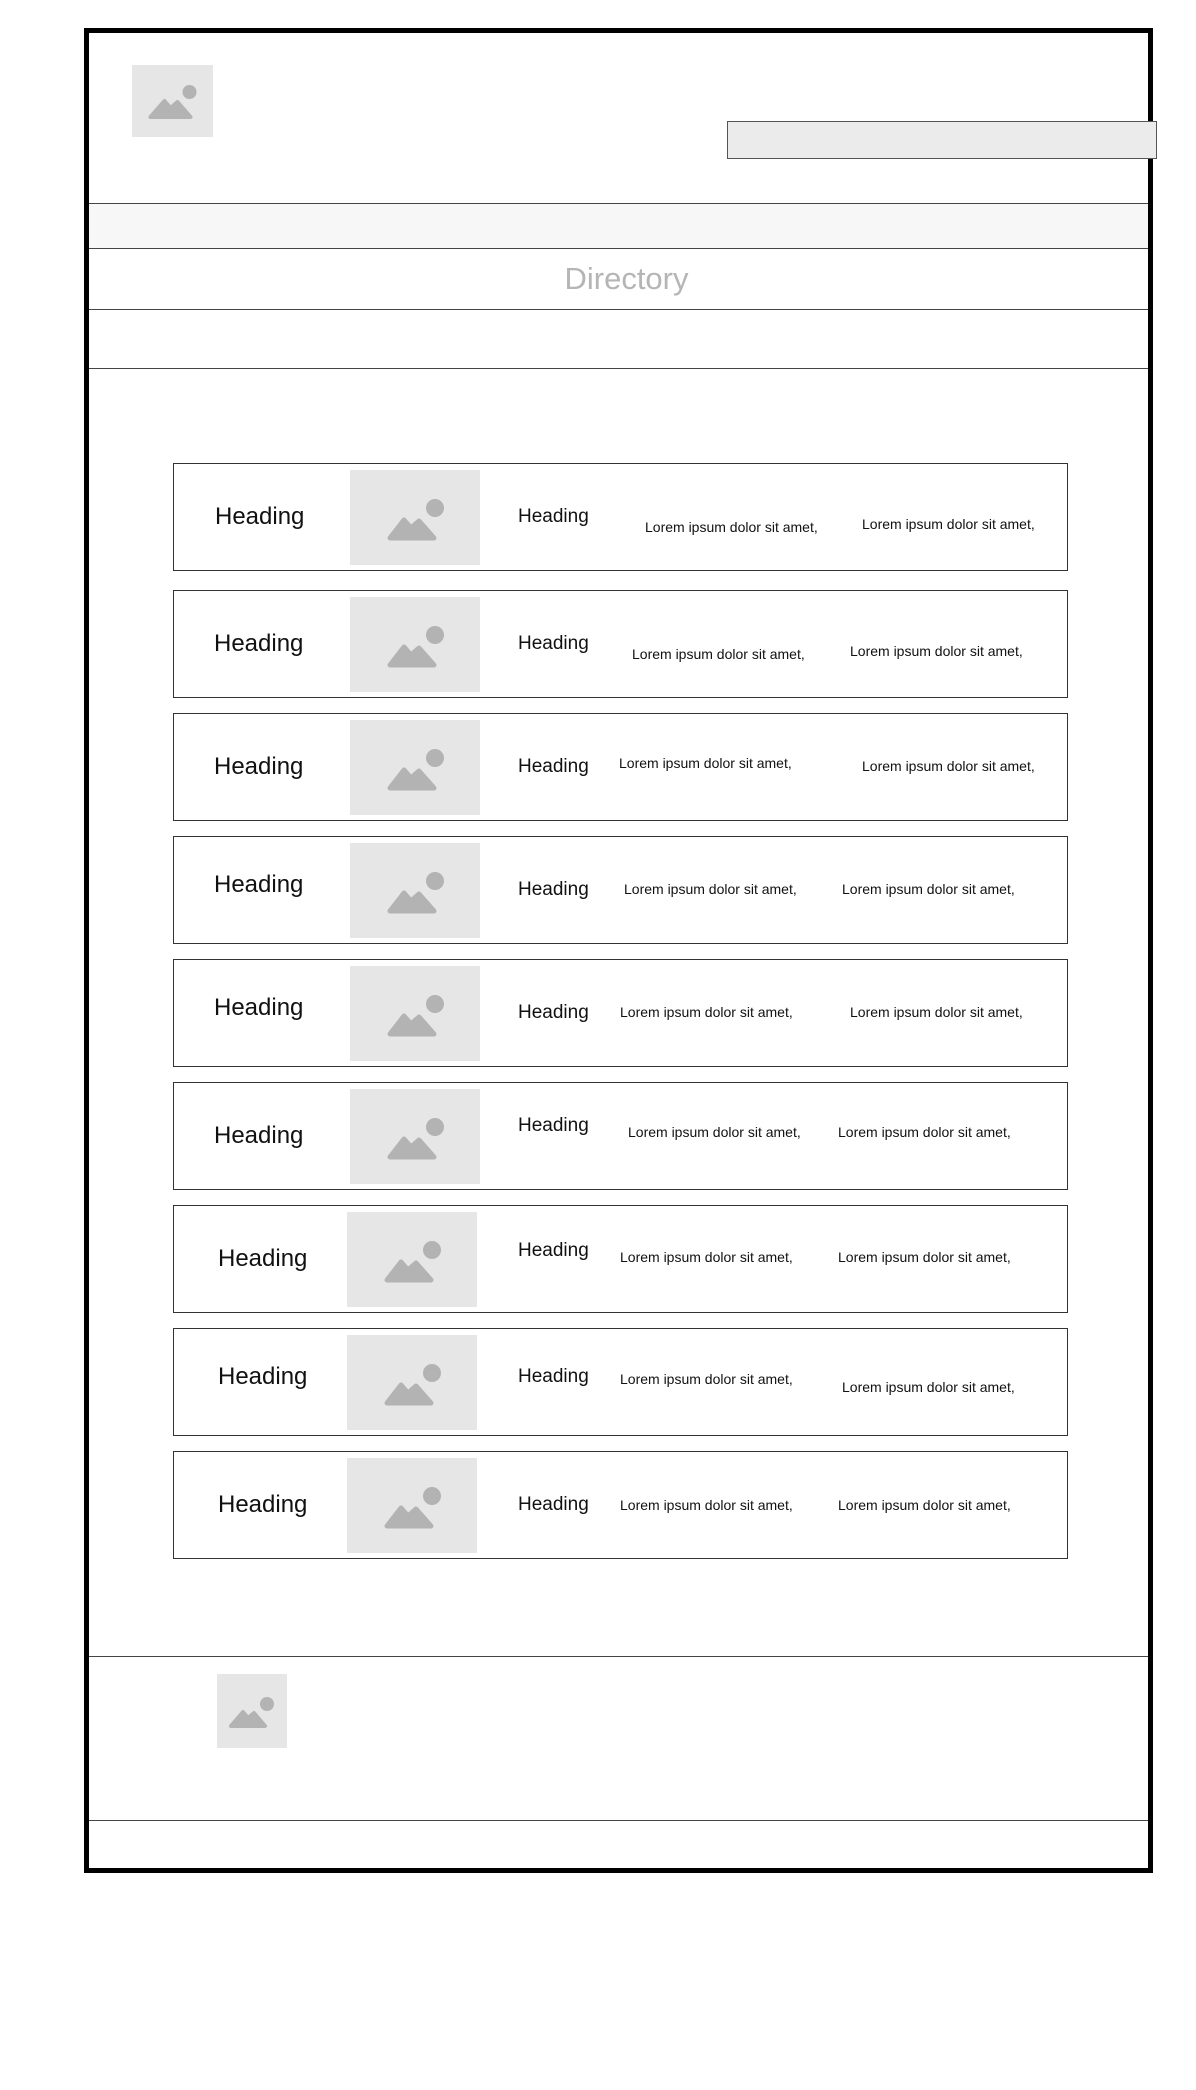  I want to click on navigation-bar, so click(618, 226).